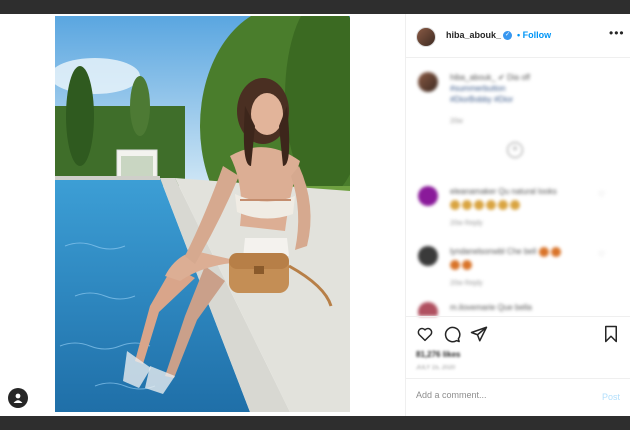  What do you see at coordinates (315, 7) in the screenshot?
I see `backdrop-top` at bounding box center [315, 7].